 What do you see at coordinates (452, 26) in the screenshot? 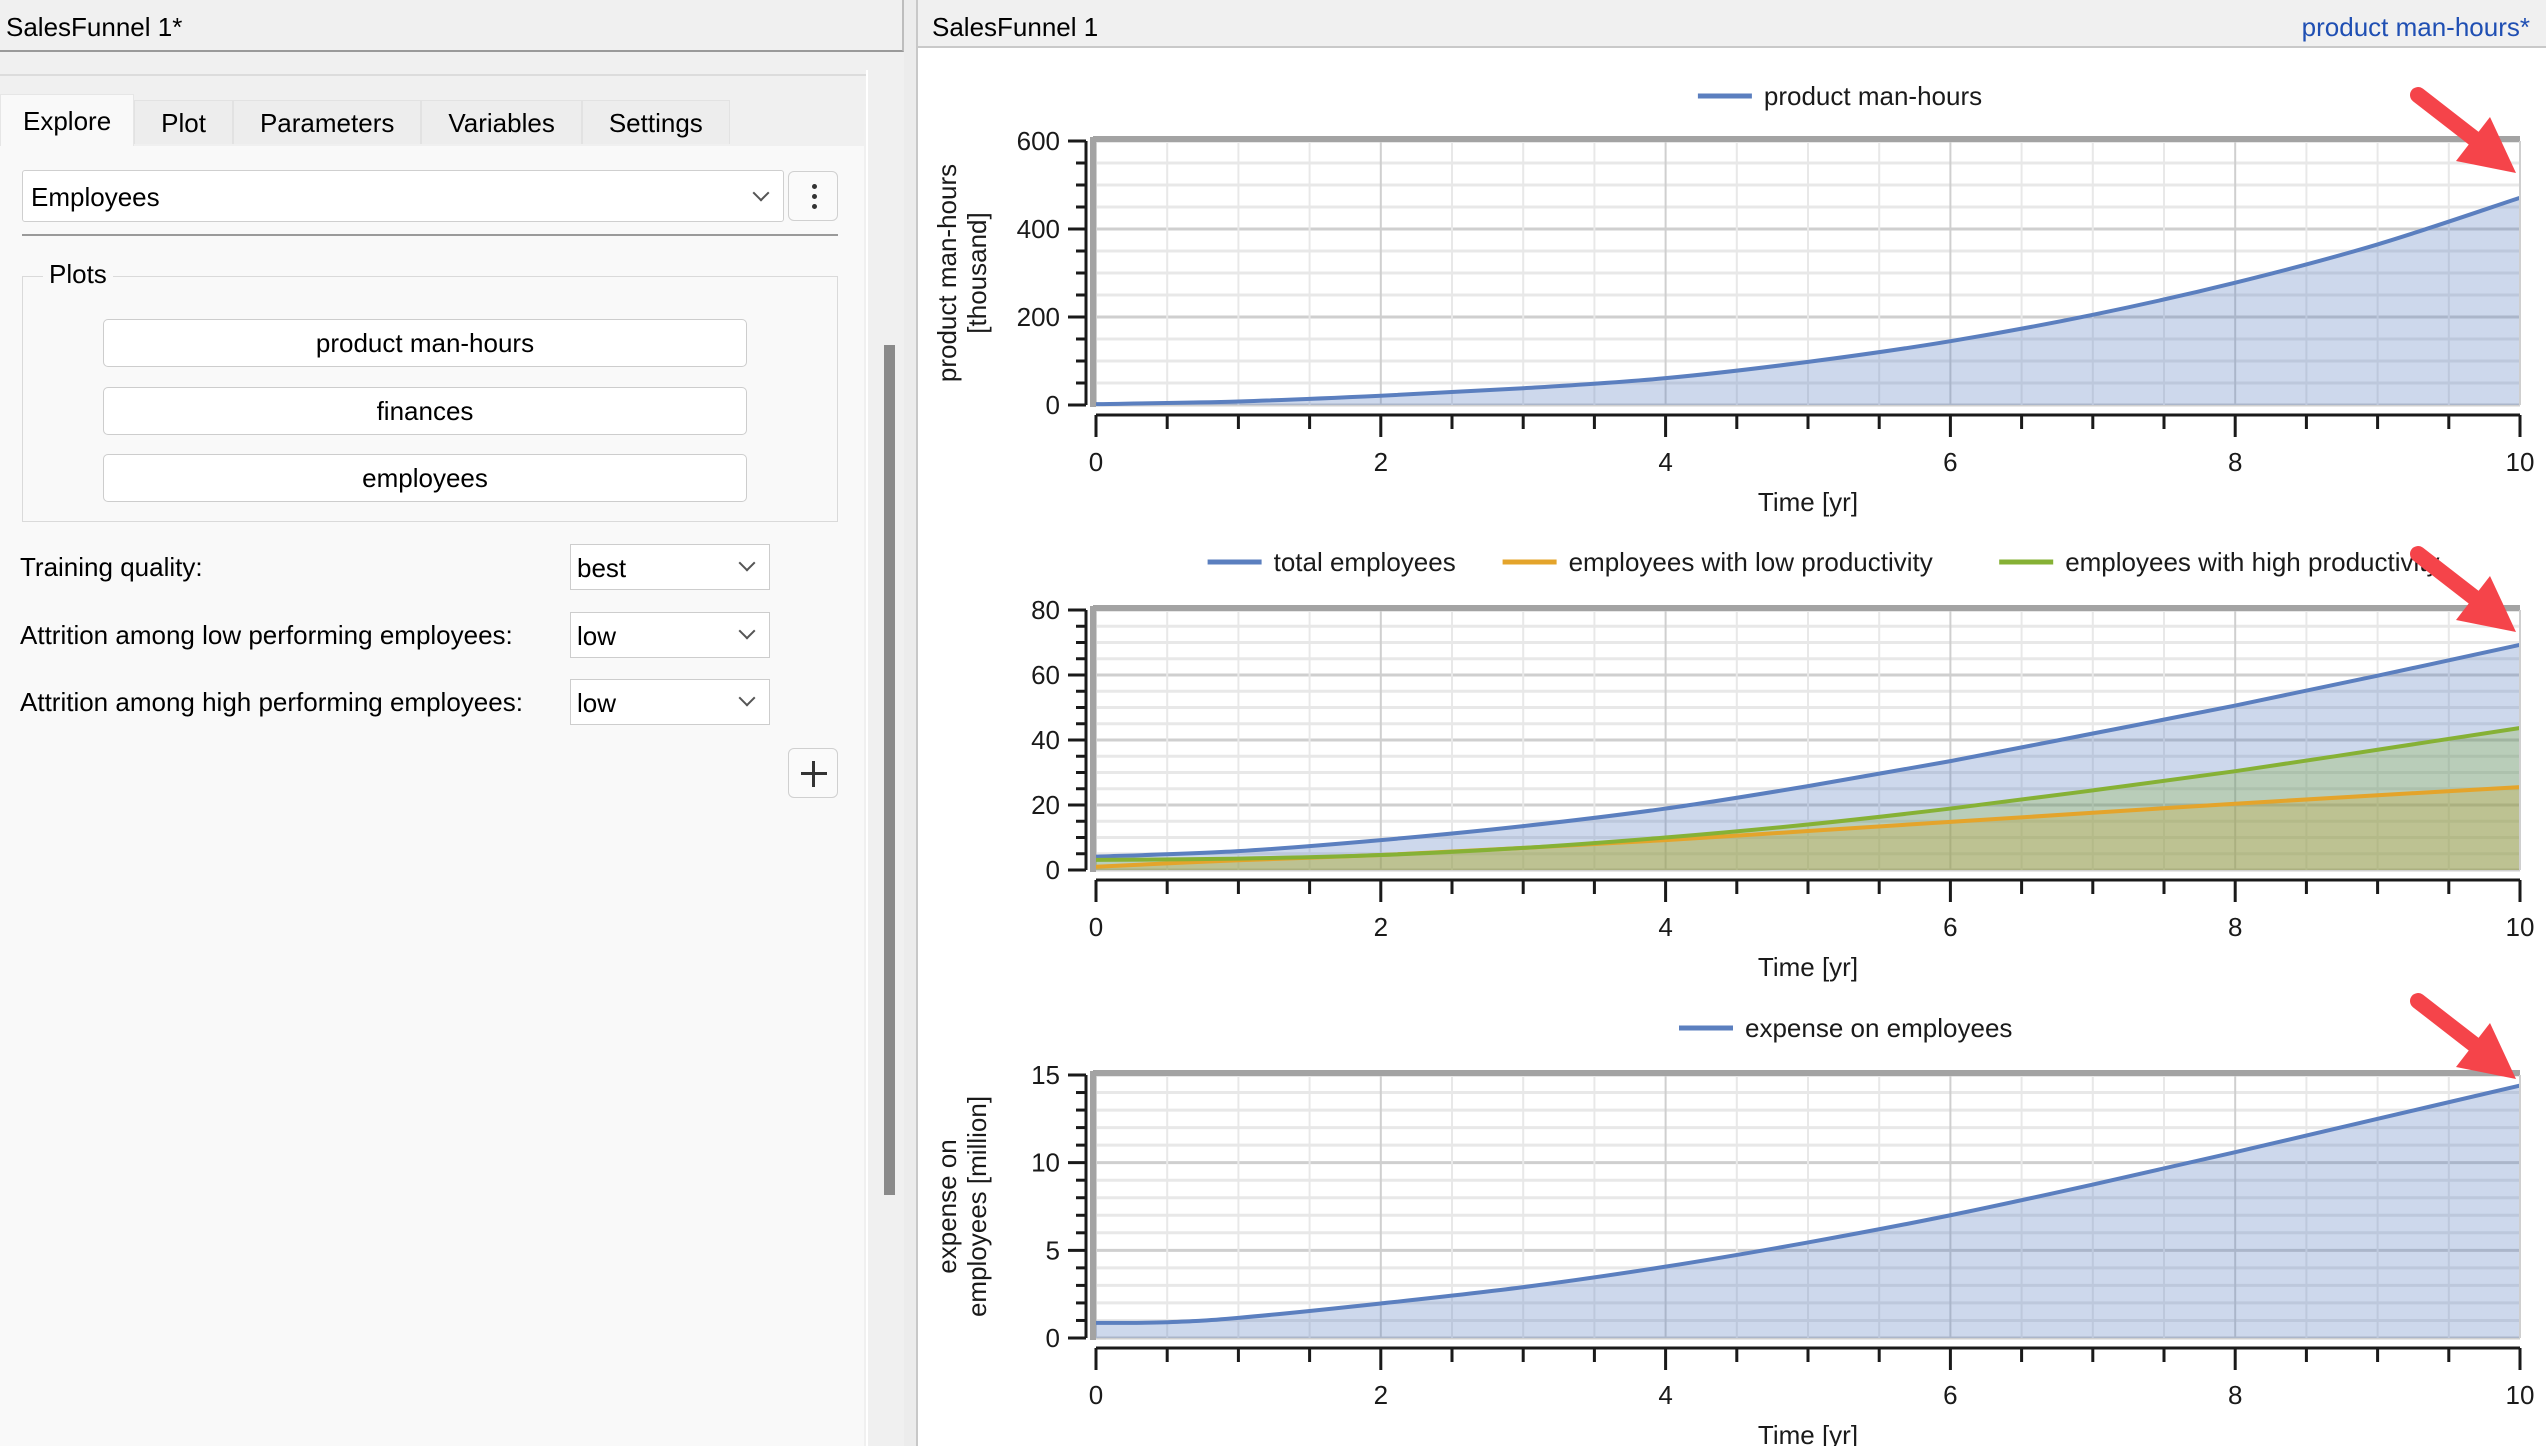
I see `document-title-bar: SalesFunnel 1*` at bounding box center [452, 26].